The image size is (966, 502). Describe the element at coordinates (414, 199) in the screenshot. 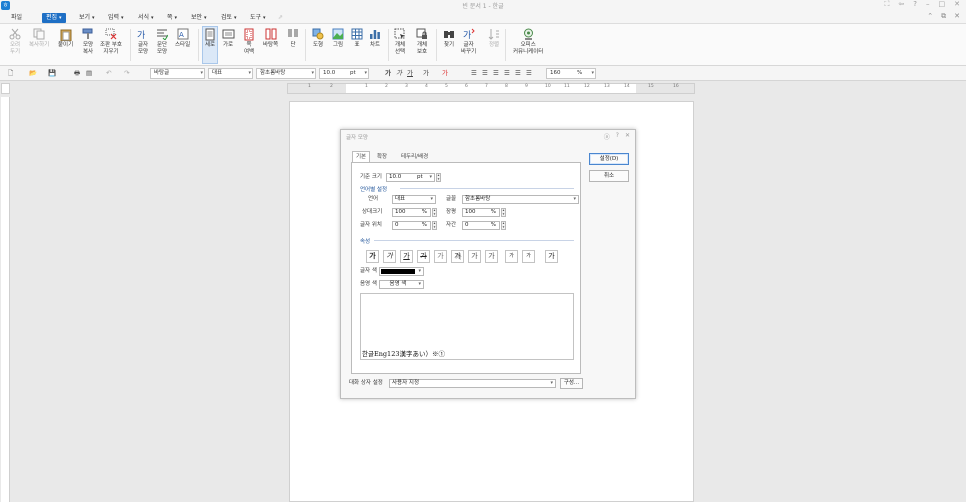

I see `lang-select: 대표 ▾` at that location.